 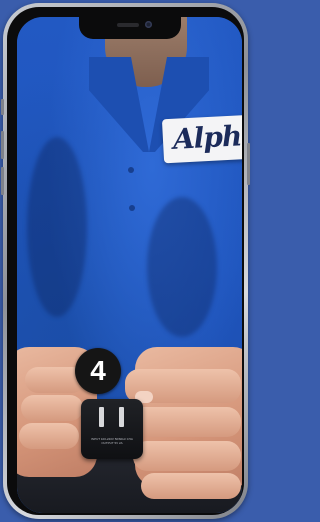 What do you see at coordinates (112, 441) in the screenshot?
I see `adapter-label: INPUT 100-240V 50/60Hz 0.5A OUTPUT 5V 2A` at bounding box center [112, 441].